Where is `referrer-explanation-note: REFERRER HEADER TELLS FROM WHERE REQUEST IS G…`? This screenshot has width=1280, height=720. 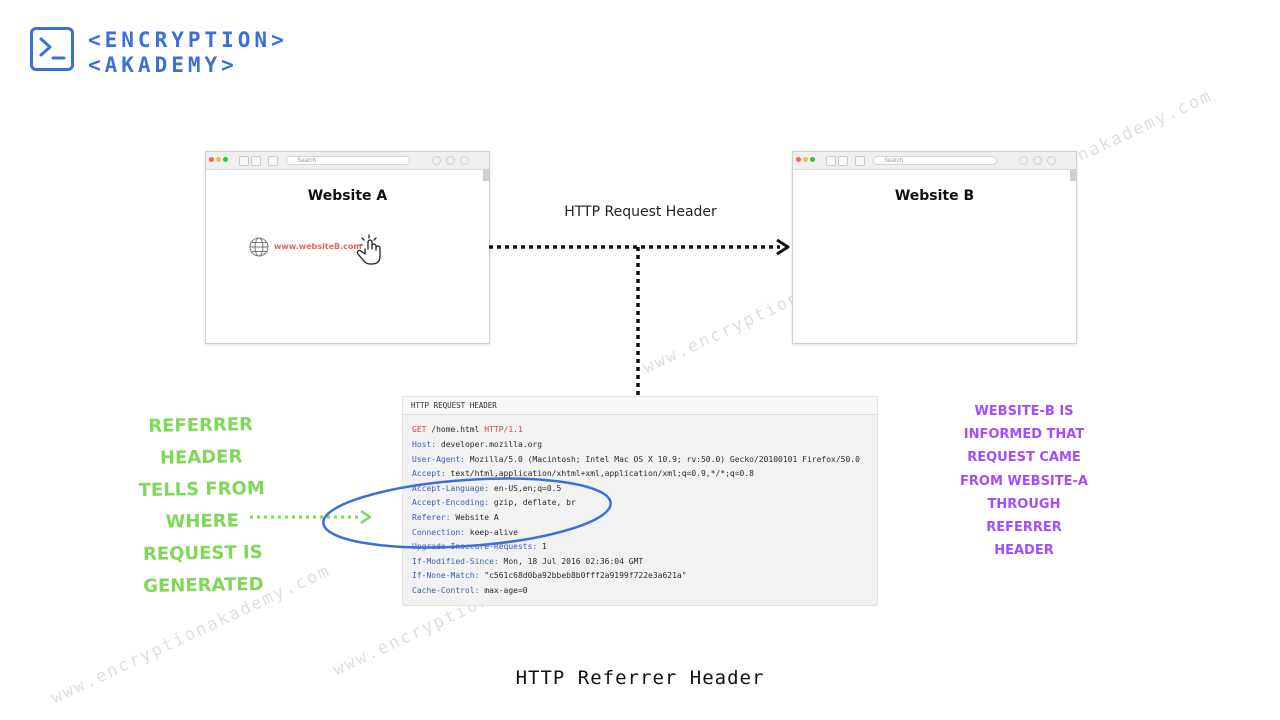 referrer-explanation-note: REFERRER HEADER TELLS FROM WHERE REQUEST IS G… is located at coordinates (201, 506).